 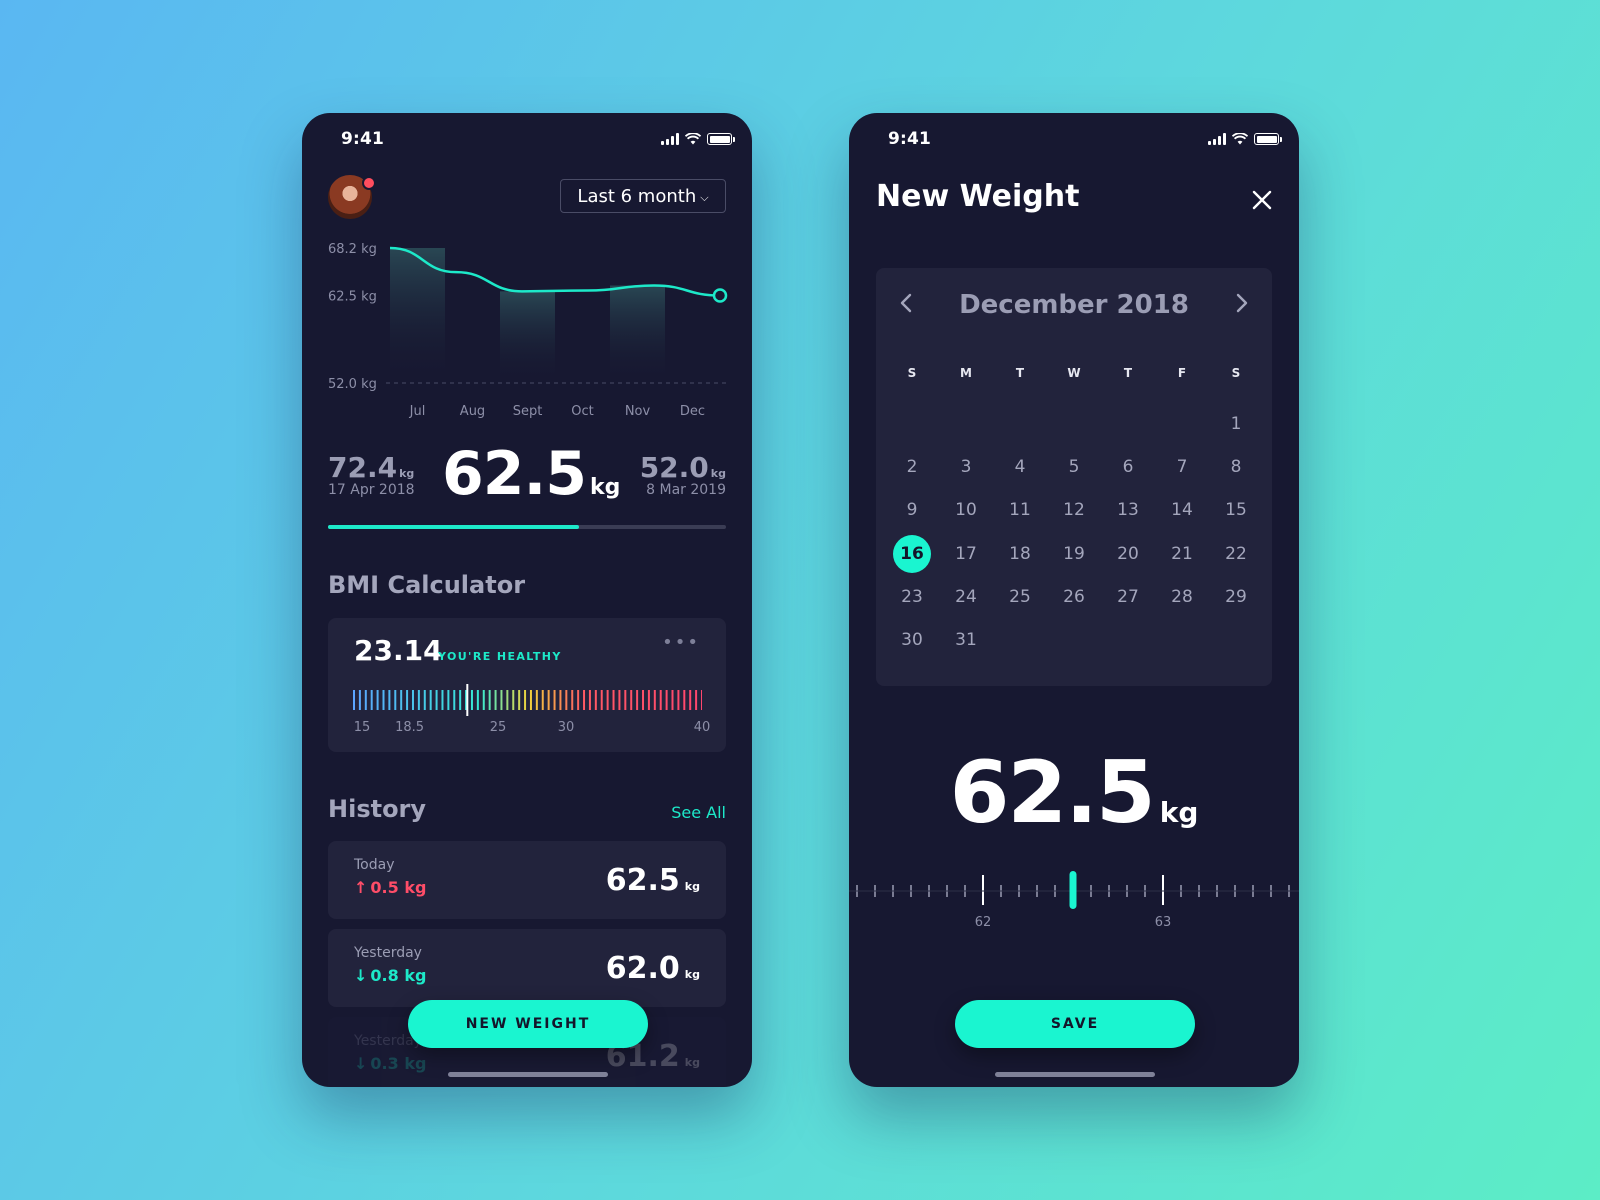 I want to click on calendar-day: 30, so click(x=912, y=639).